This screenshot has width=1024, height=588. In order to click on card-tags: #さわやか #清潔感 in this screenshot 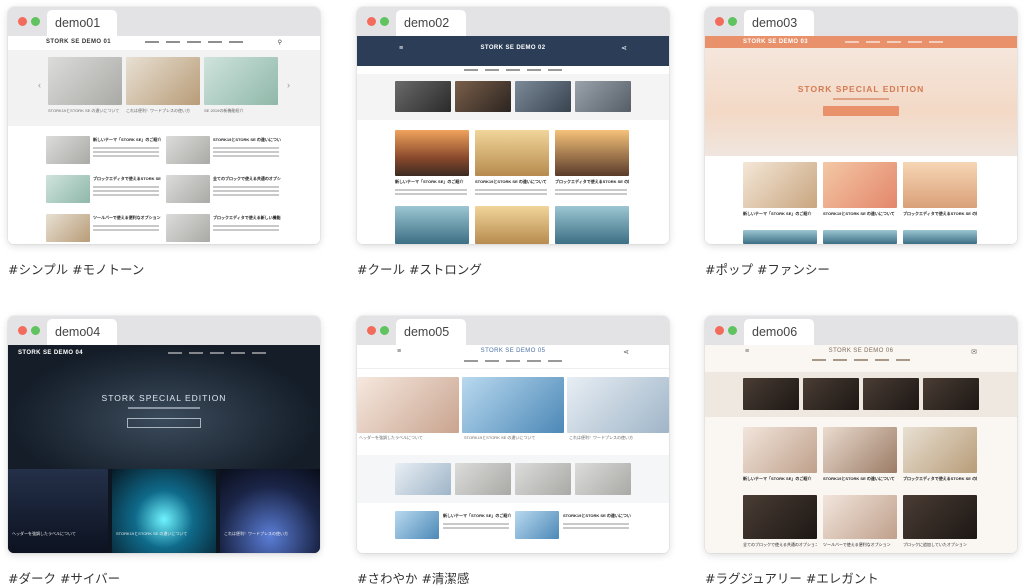, I will do `click(413, 577)`.